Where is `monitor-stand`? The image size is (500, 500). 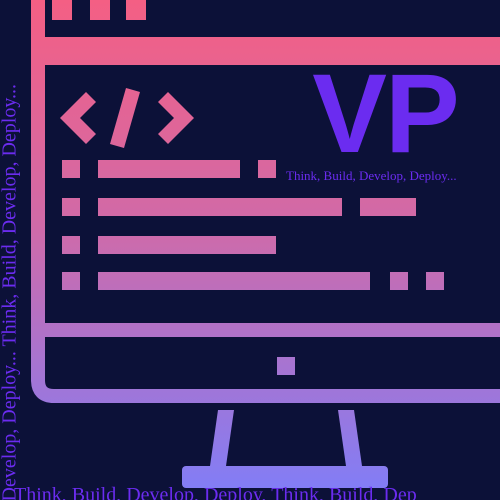 monitor-stand is located at coordinates (285, 449).